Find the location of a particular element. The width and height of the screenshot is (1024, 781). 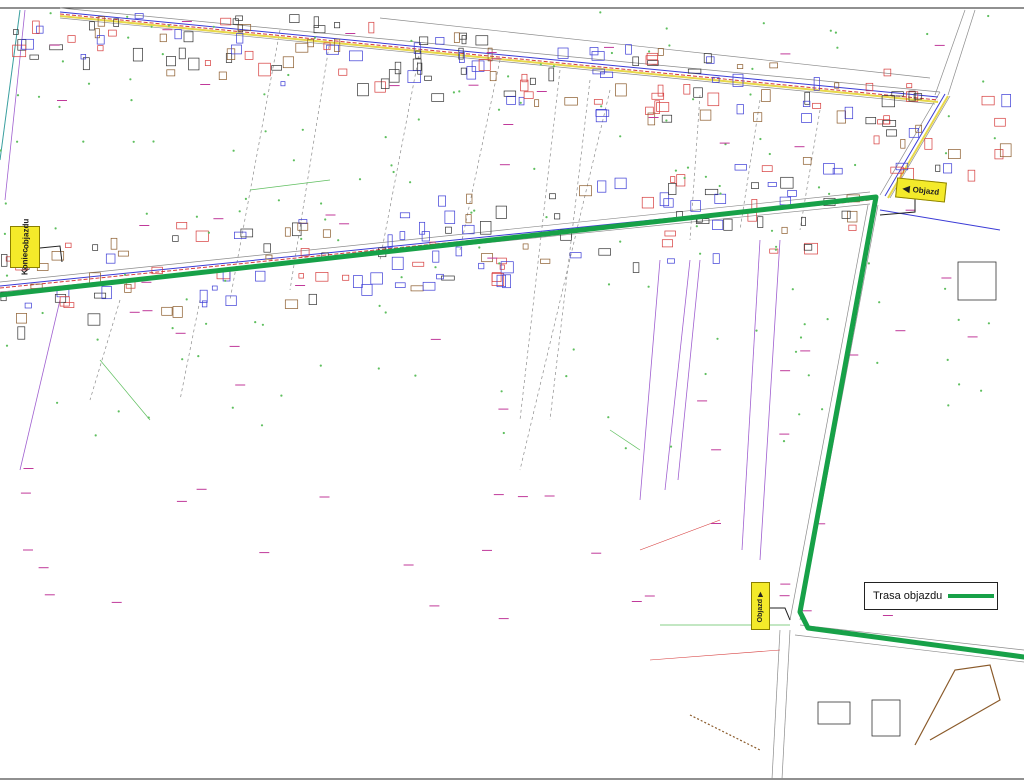

detour-south-sign-label: Objazd is located at coordinates (760, 610).